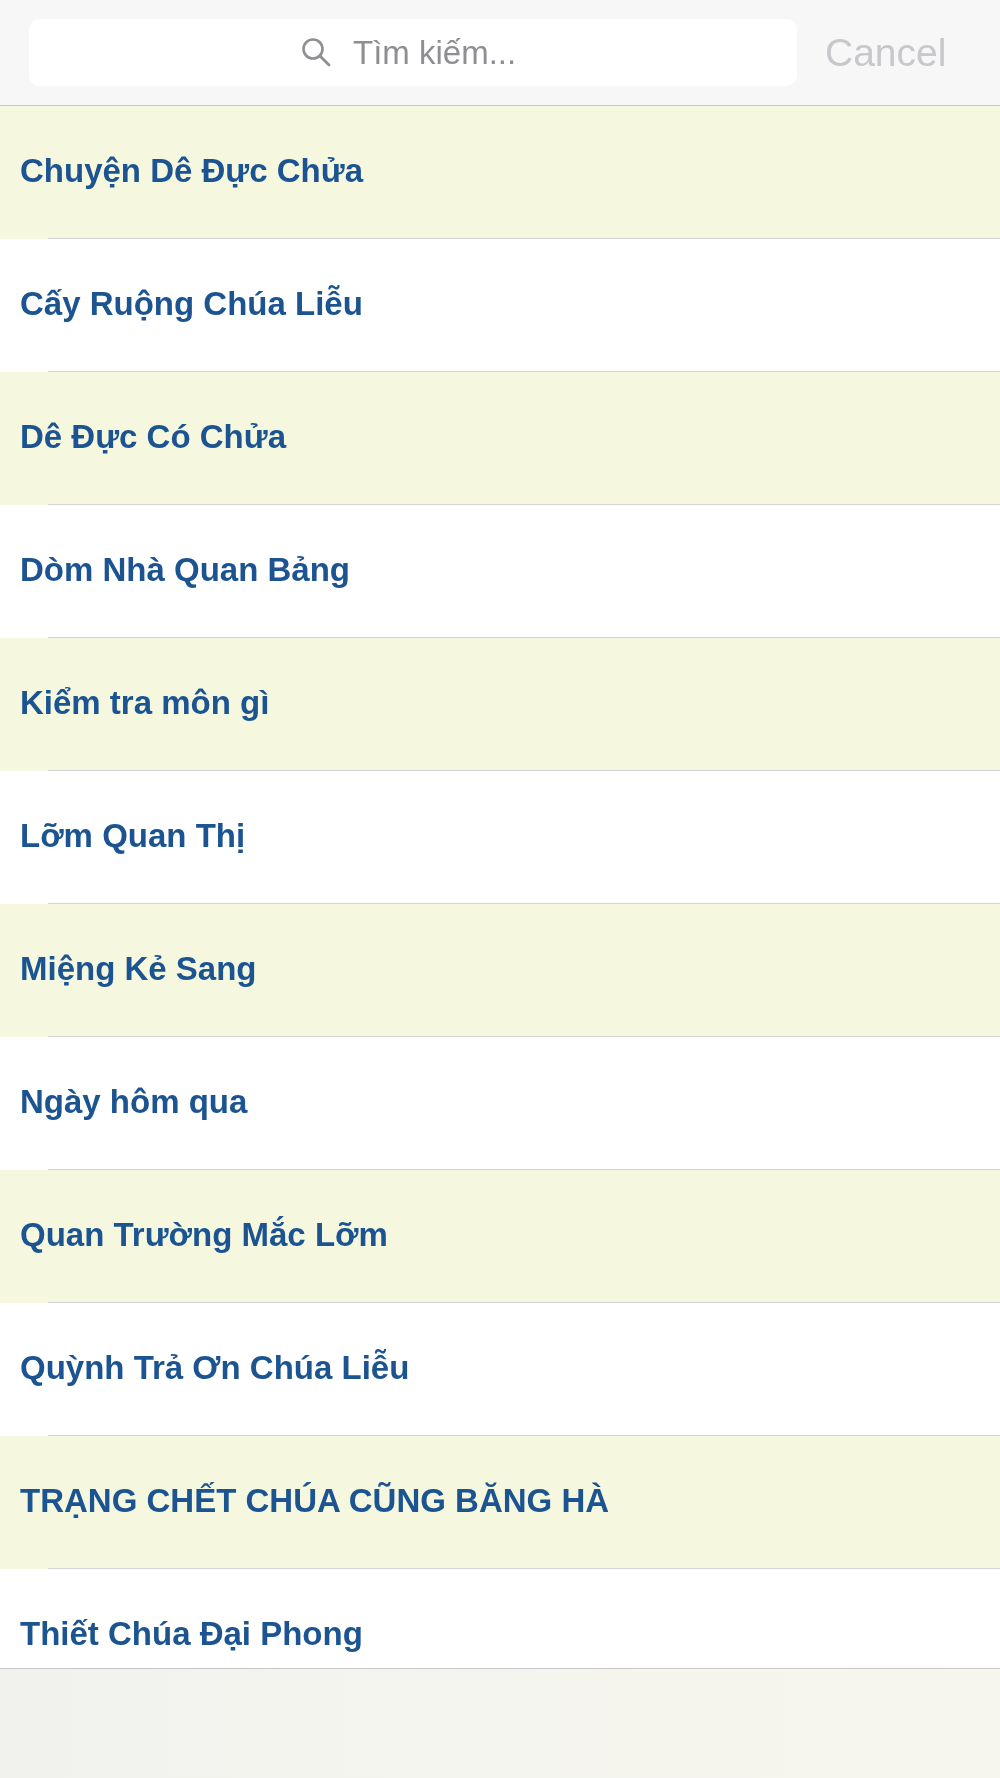 This screenshot has height=1778, width=1000. Describe the element at coordinates (500, 438) in the screenshot. I see `list-item: Dê Đực Có Chửa` at that location.